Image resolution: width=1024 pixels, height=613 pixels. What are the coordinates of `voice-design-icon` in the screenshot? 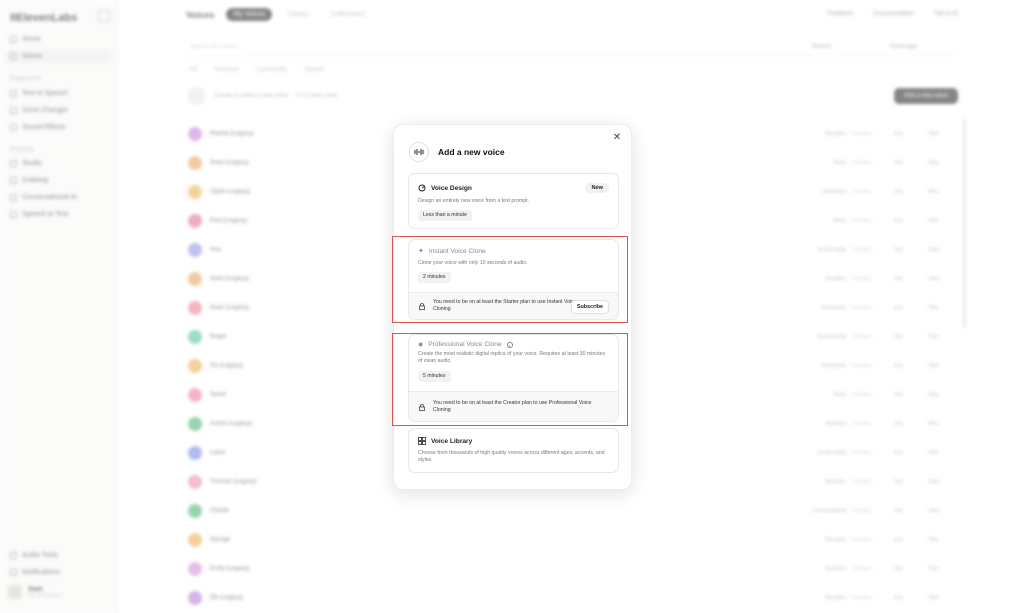 It's located at (422, 188).